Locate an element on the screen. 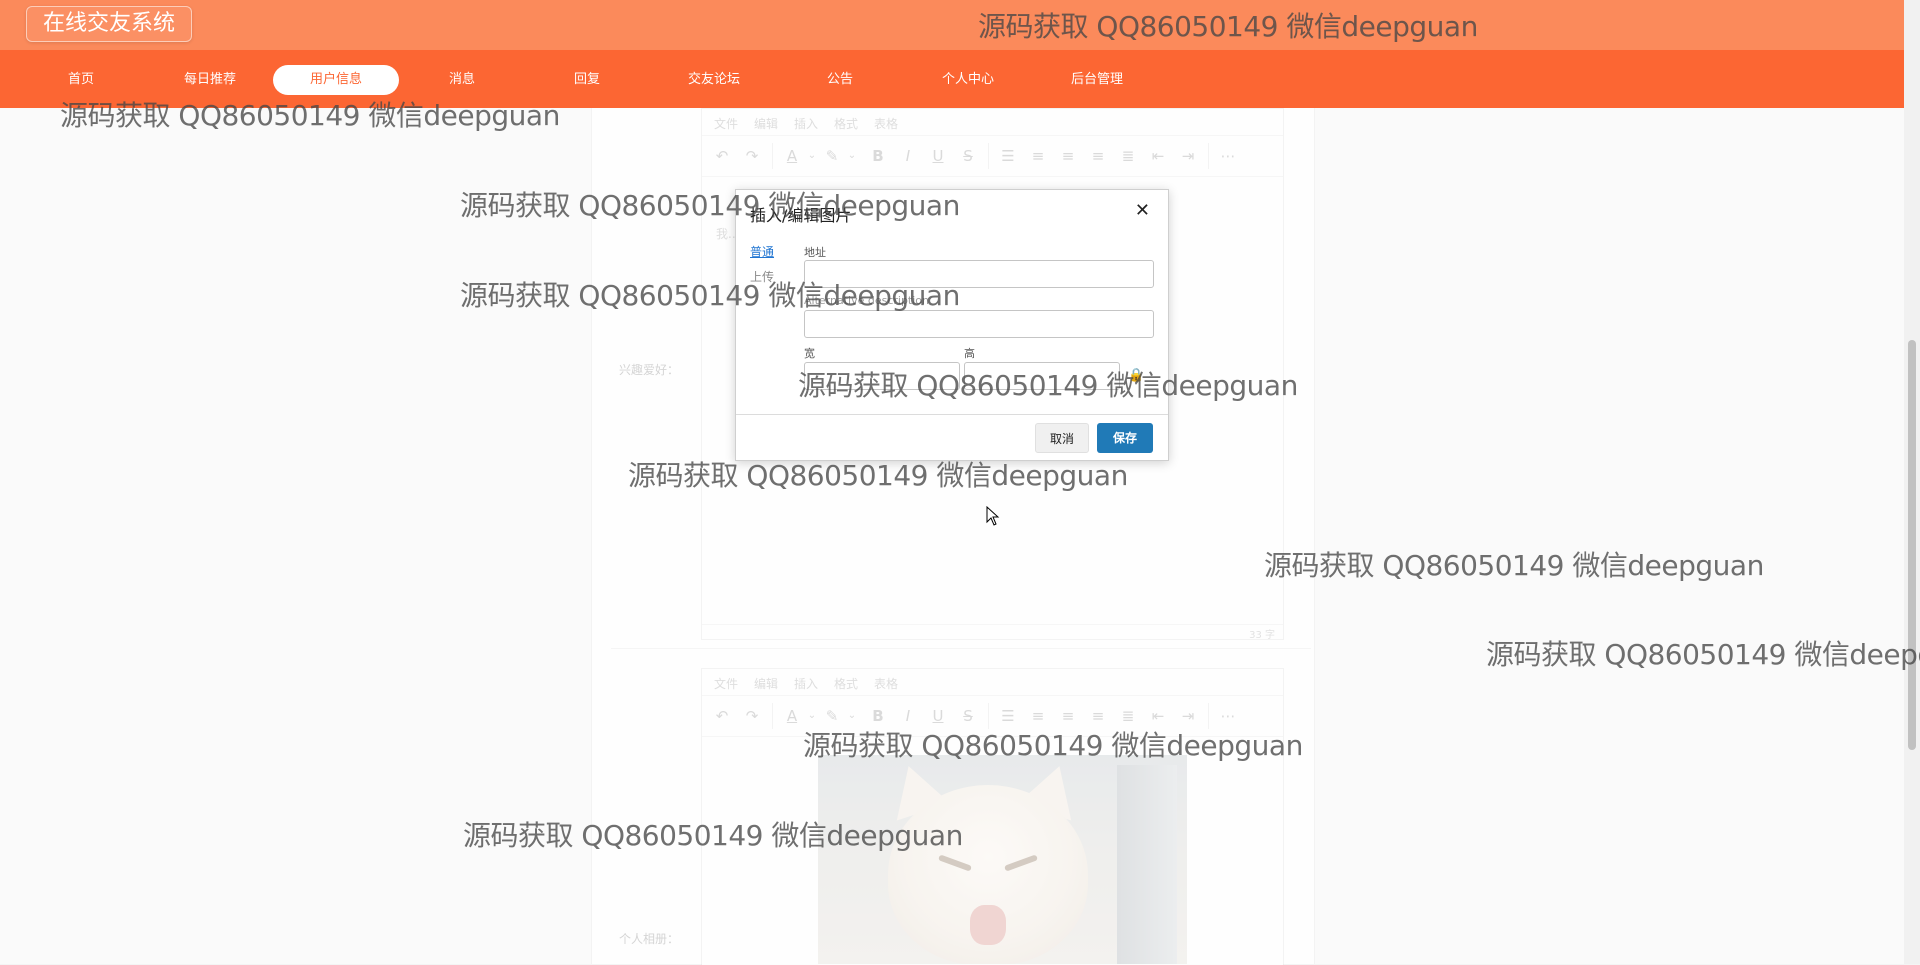 The height and width of the screenshot is (965, 1920). lock-icon: 🔒 is located at coordinates (1136, 375).